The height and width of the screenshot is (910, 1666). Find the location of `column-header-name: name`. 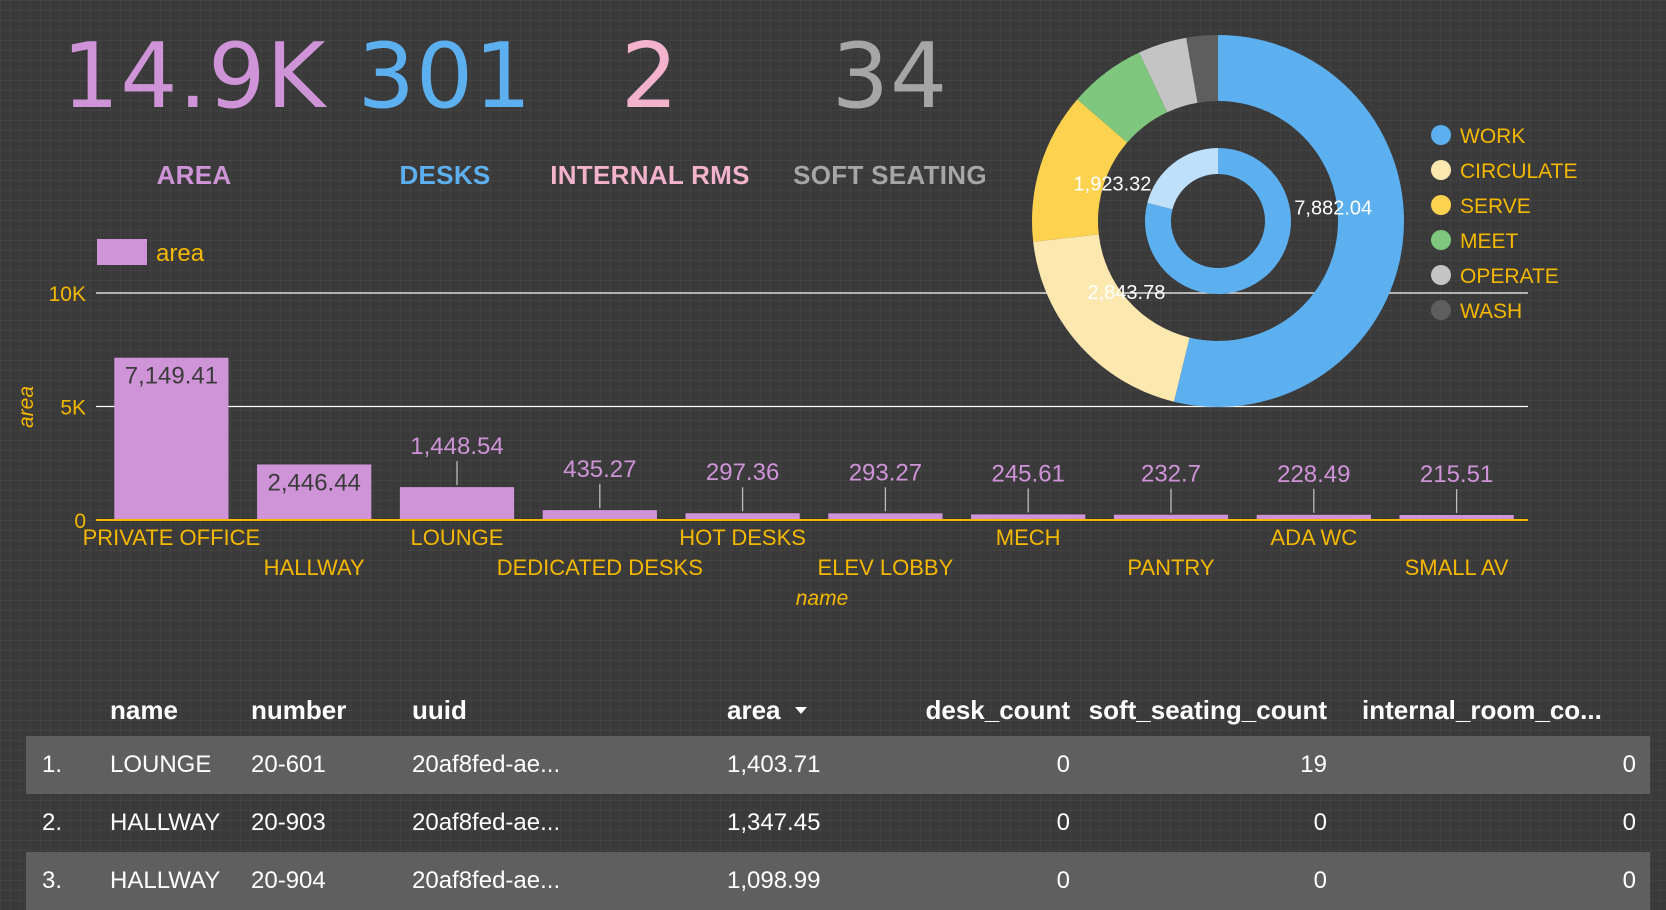

column-header-name: name is located at coordinates (144, 710).